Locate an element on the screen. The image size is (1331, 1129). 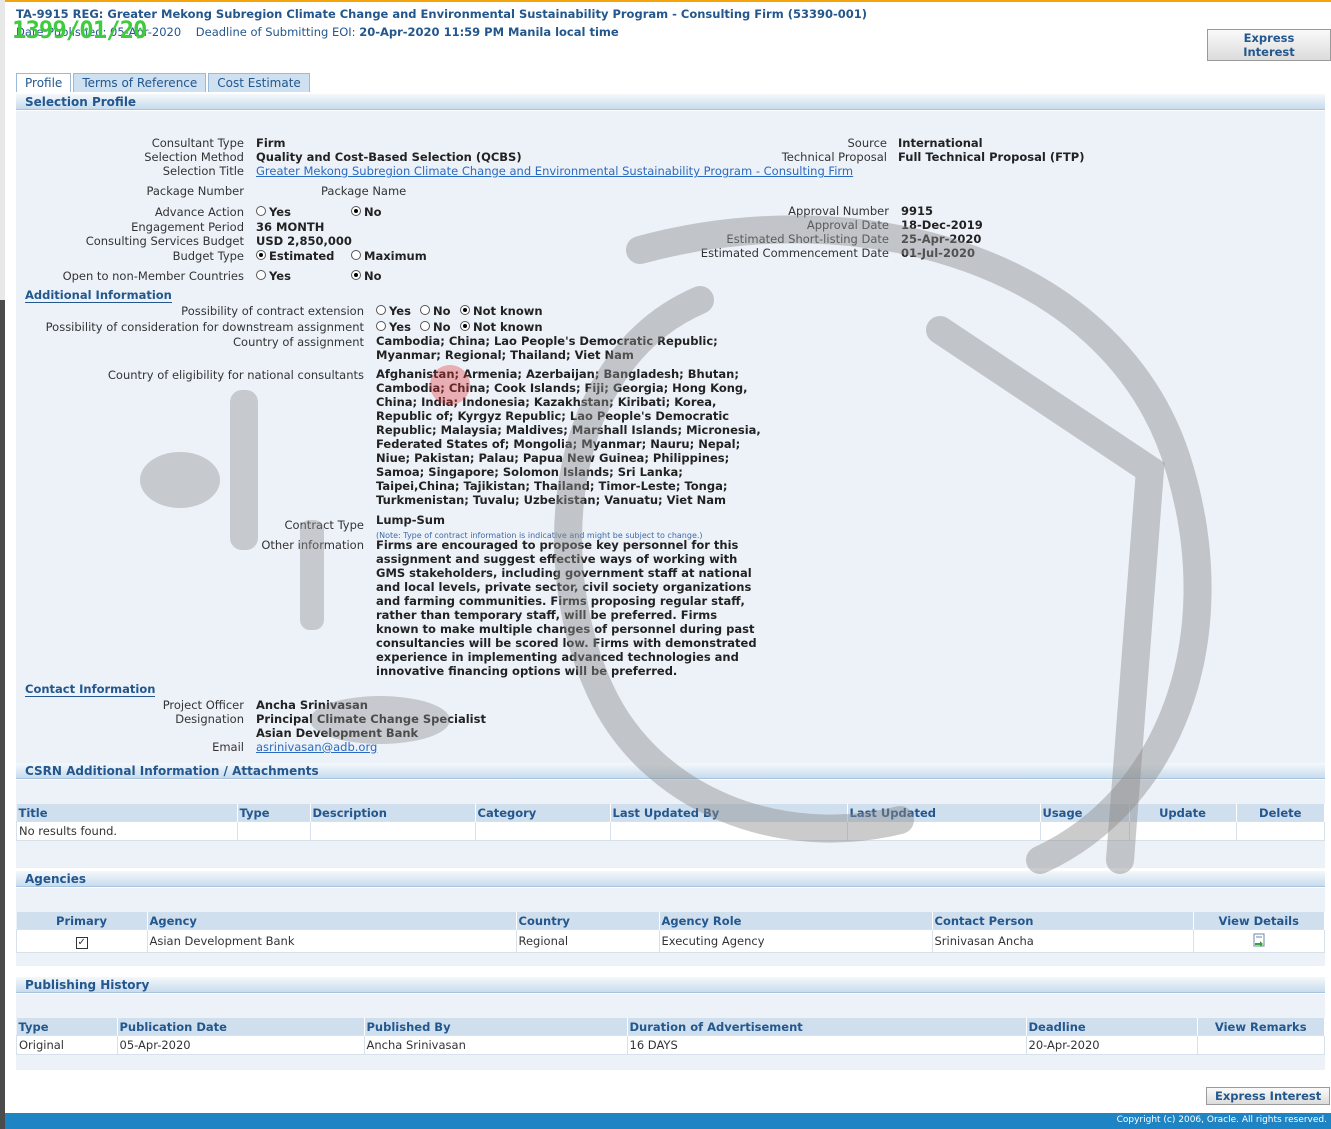
open-non-member-no: No is located at coordinates (366, 276).